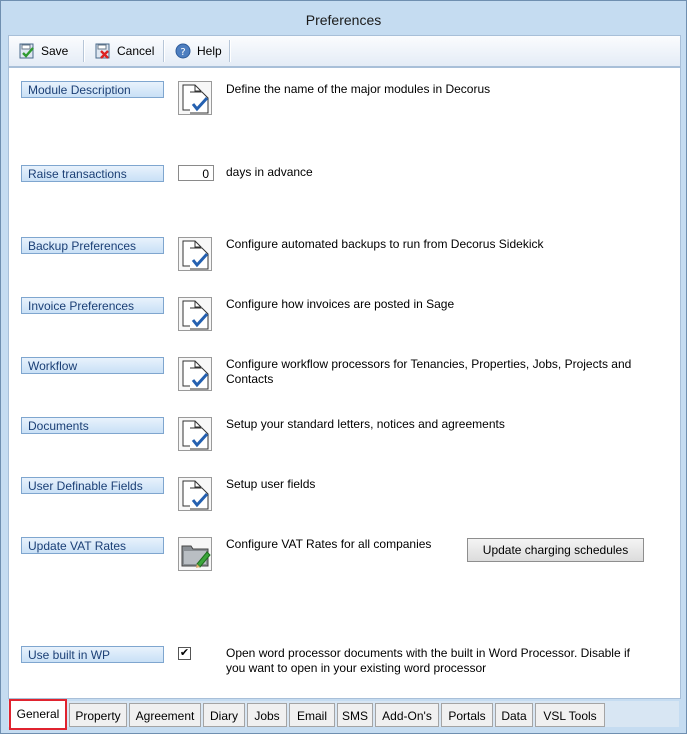 This screenshot has height=734, width=687. Describe the element at coordinates (224, 715) in the screenshot. I see `tab-diary: Diary` at that location.